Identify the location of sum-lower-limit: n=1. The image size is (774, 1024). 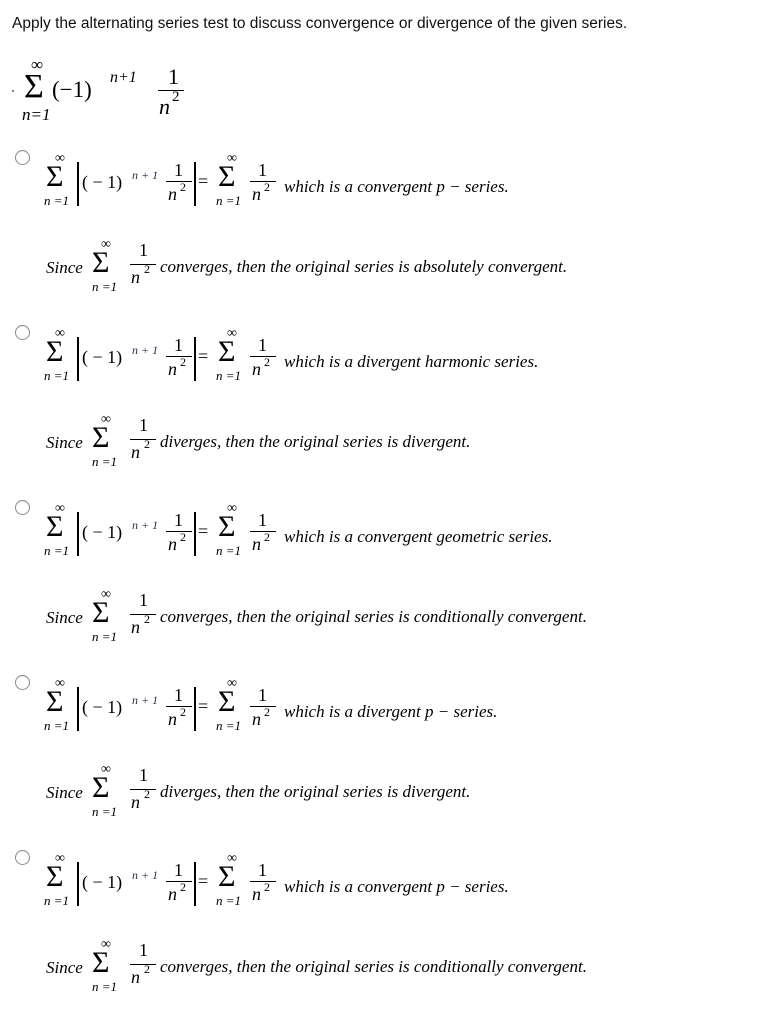
(36, 114).